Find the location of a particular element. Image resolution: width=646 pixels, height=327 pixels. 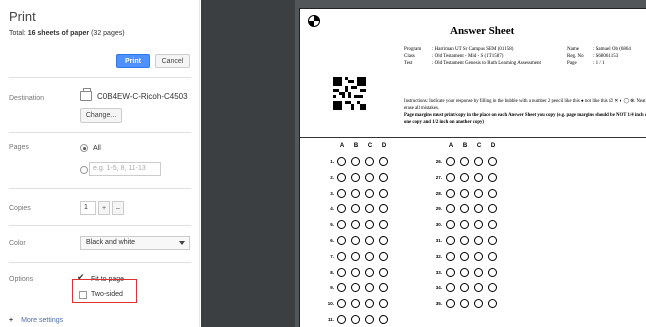

program-label: Program is located at coordinates (413, 49).